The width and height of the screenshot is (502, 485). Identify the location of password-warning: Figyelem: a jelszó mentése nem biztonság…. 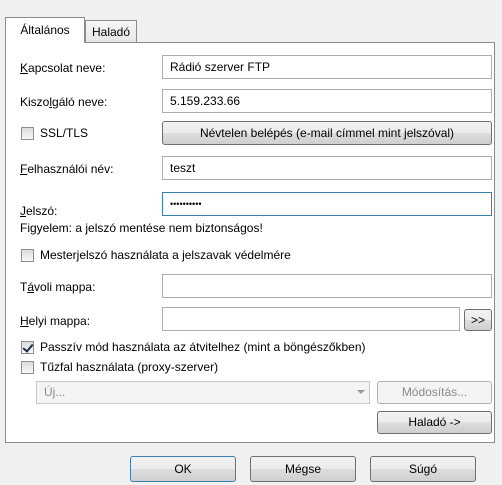
(141, 228).